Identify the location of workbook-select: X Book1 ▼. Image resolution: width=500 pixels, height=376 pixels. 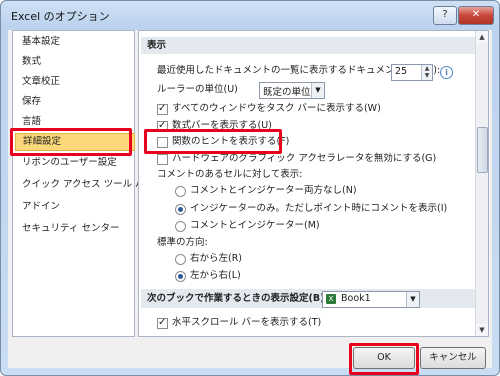
(371, 299).